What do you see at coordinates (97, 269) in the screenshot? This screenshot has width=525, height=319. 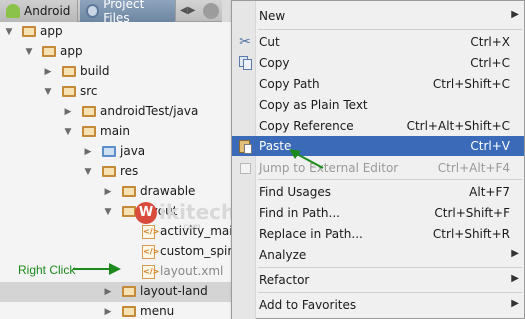 I see `right-click-arrow-icon` at bounding box center [97, 269].